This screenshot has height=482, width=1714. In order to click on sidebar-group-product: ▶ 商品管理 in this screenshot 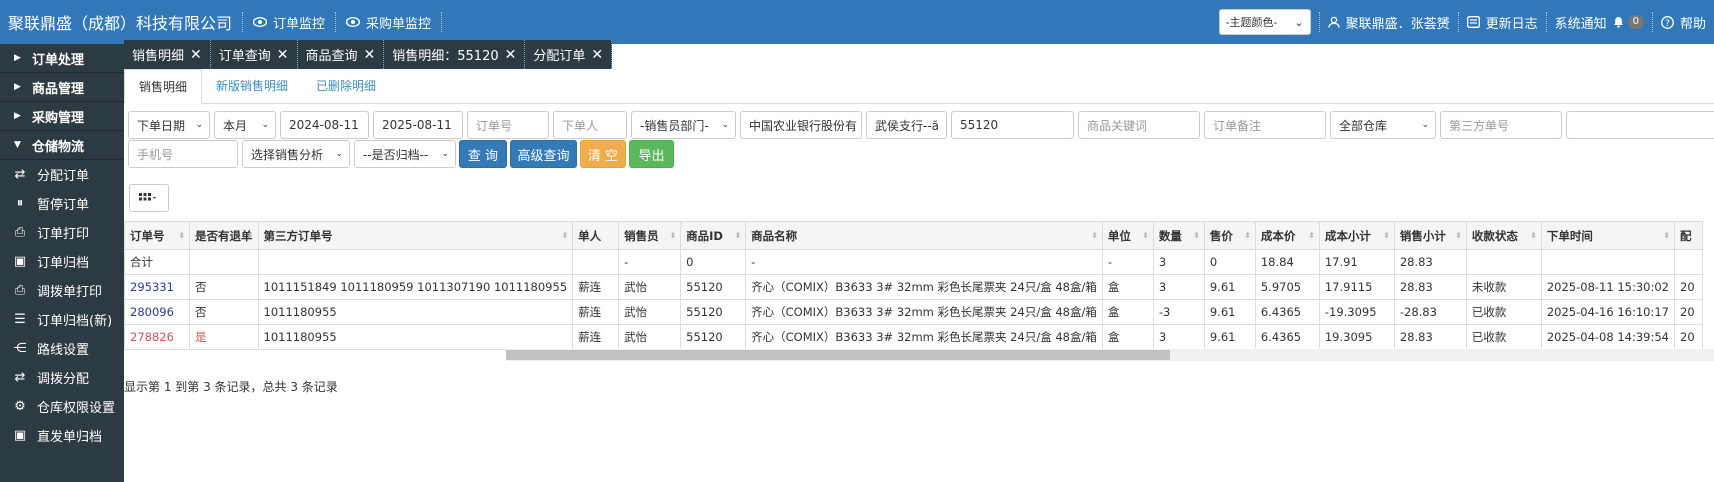, I will do `click(62, 87)`.